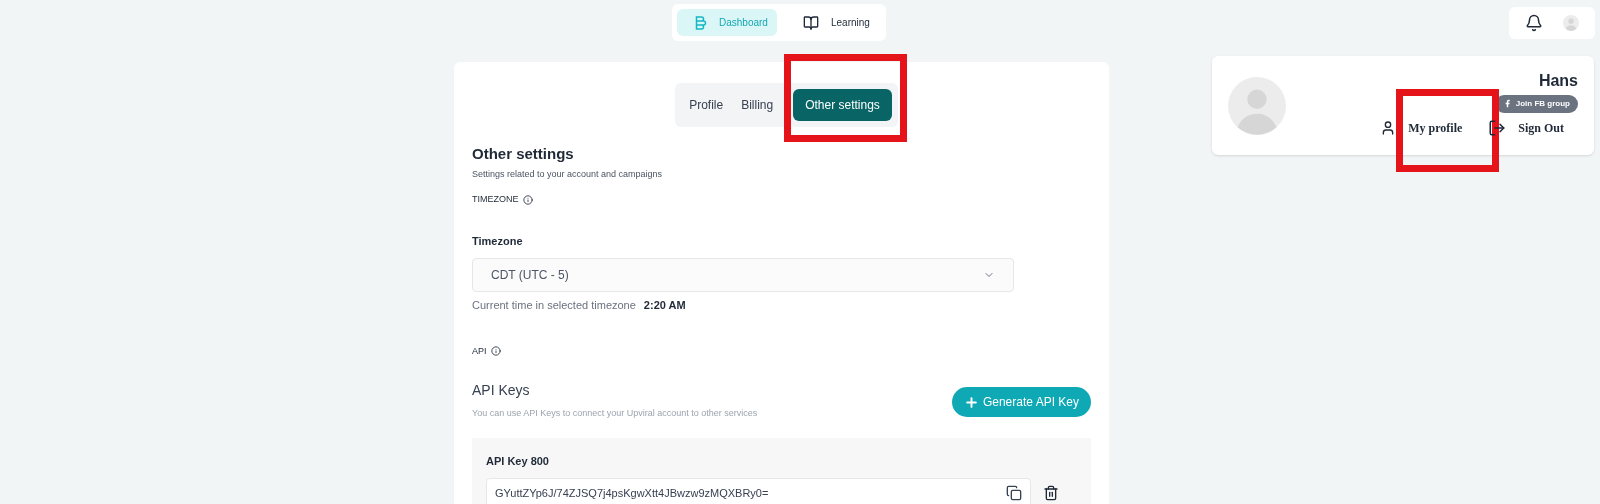  What do you see at coordinates (615, 413) in the screenshot?
I see `api-keys-description: You can use API Keys to connect your Upviral account to other services` at bounding box center [615, 413].